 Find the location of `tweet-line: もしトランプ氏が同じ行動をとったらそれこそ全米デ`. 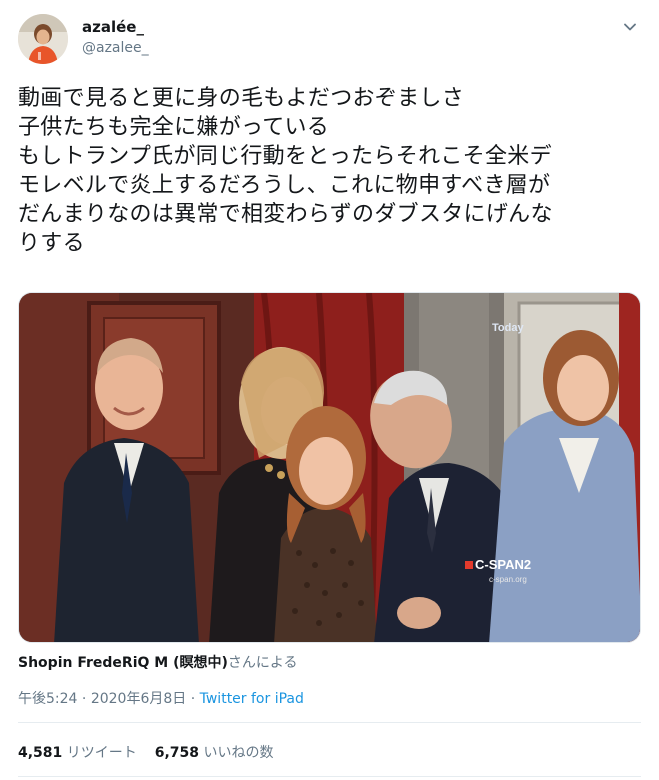

tweet-line: もしトランプ氏が同じ行動をとったらそれこそ全米デ is located at coordinates (285, 156).